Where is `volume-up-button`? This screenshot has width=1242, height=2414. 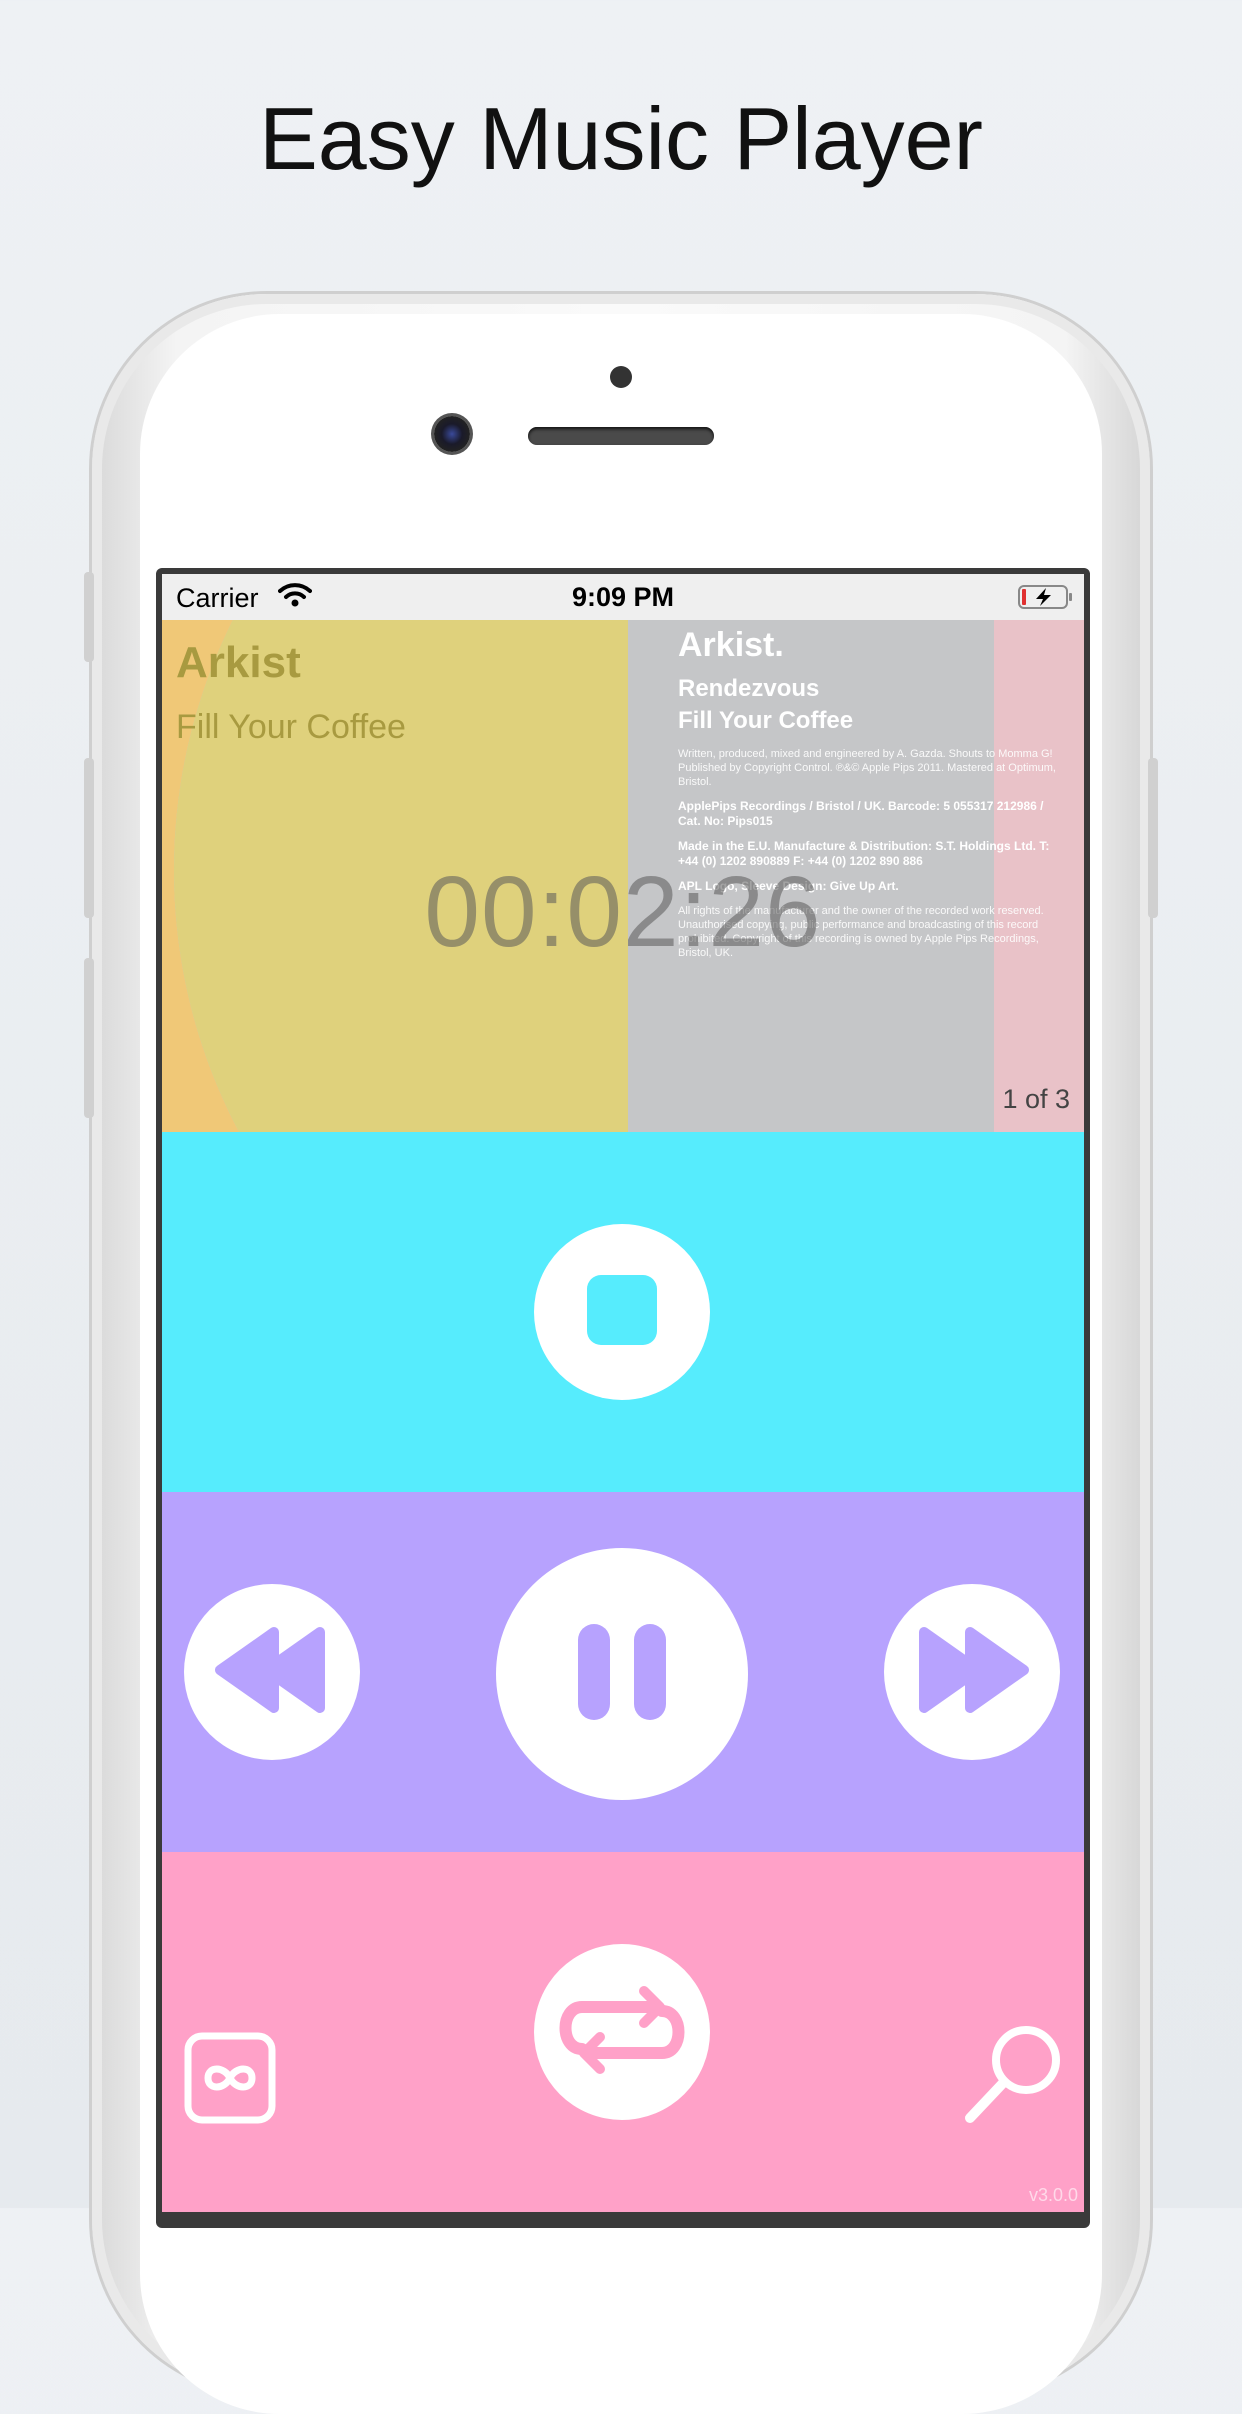
volume-up-button is located at coordinates (89, 838).